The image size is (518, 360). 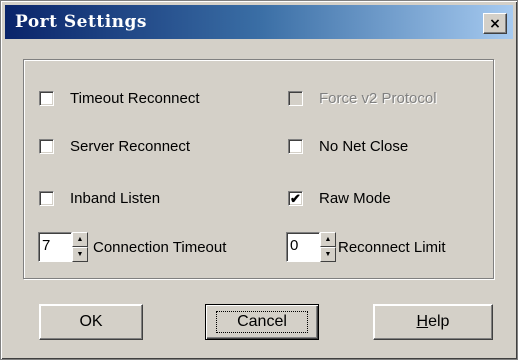 I want to click on connection-timeout-input: 7, so click(x=55, y=247).